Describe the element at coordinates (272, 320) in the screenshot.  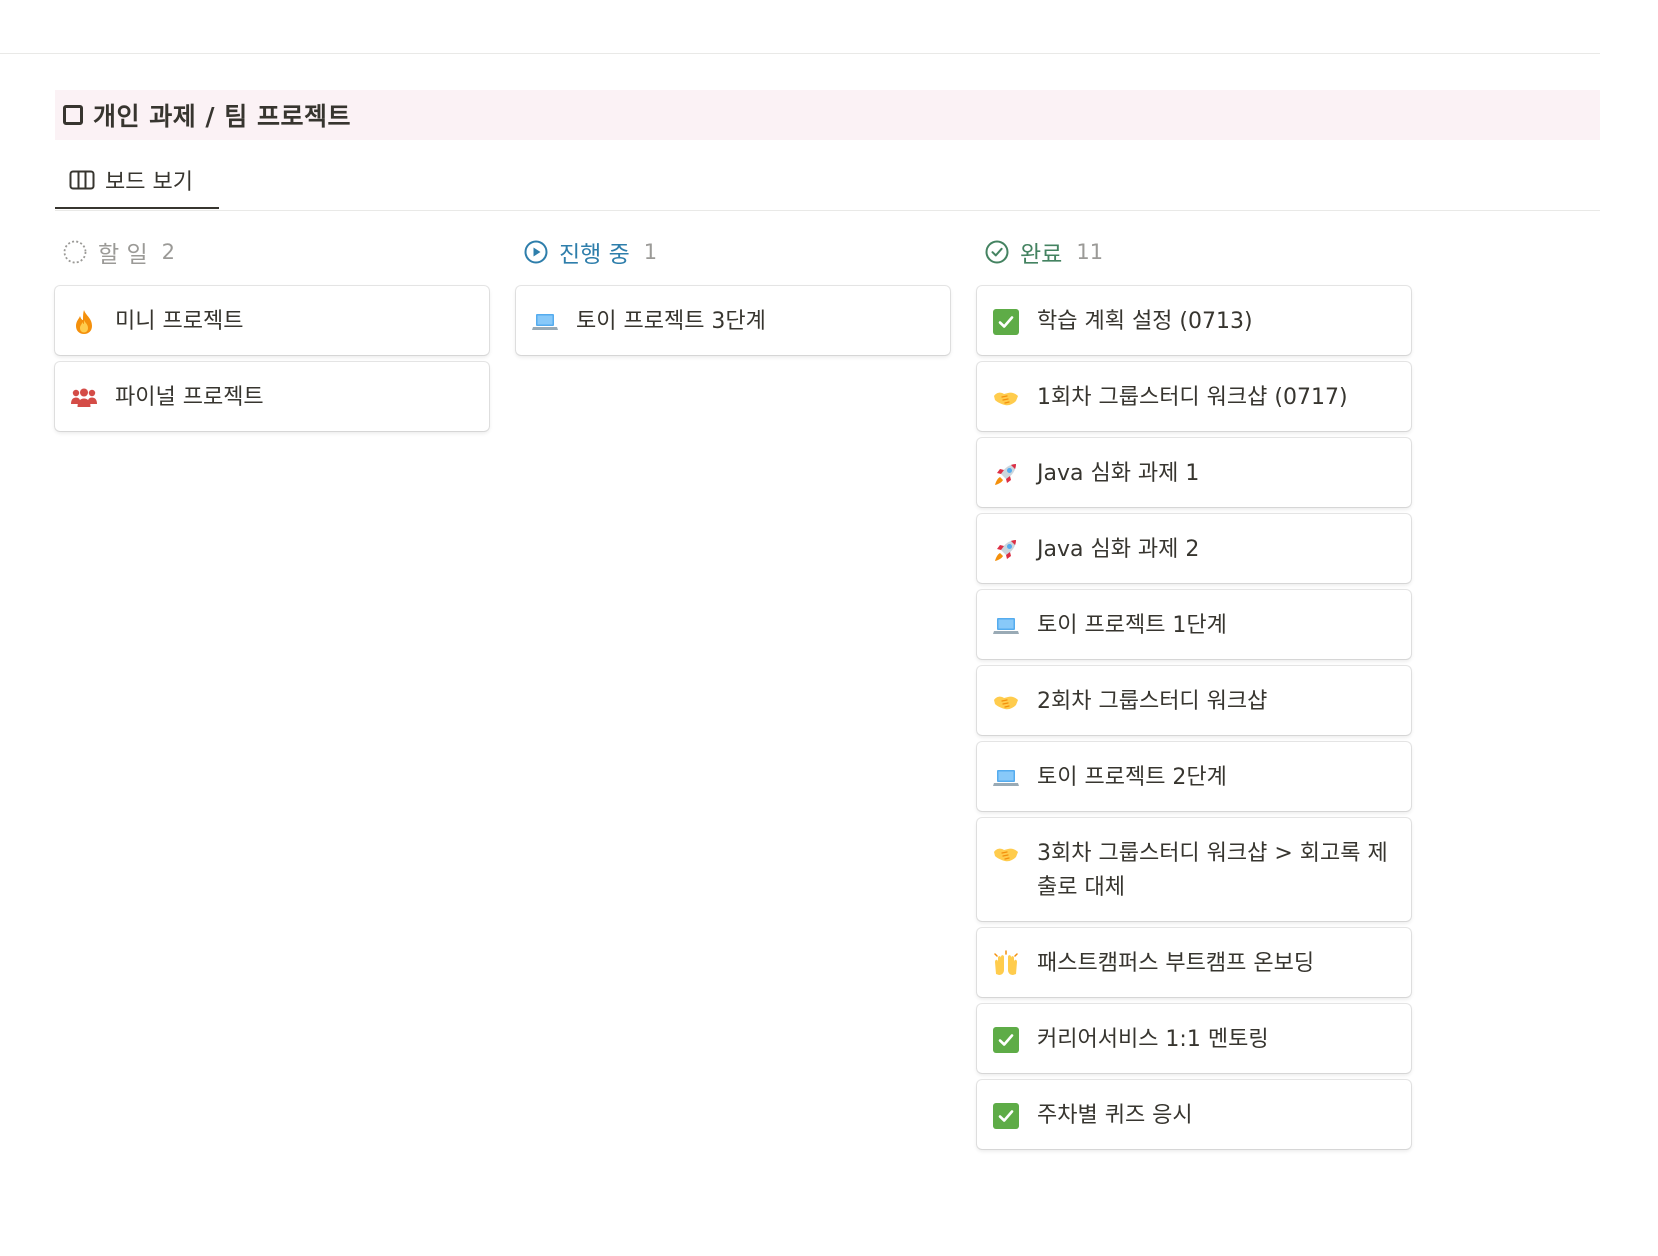
I see `board-card: 미니 프로젝트` at that location.